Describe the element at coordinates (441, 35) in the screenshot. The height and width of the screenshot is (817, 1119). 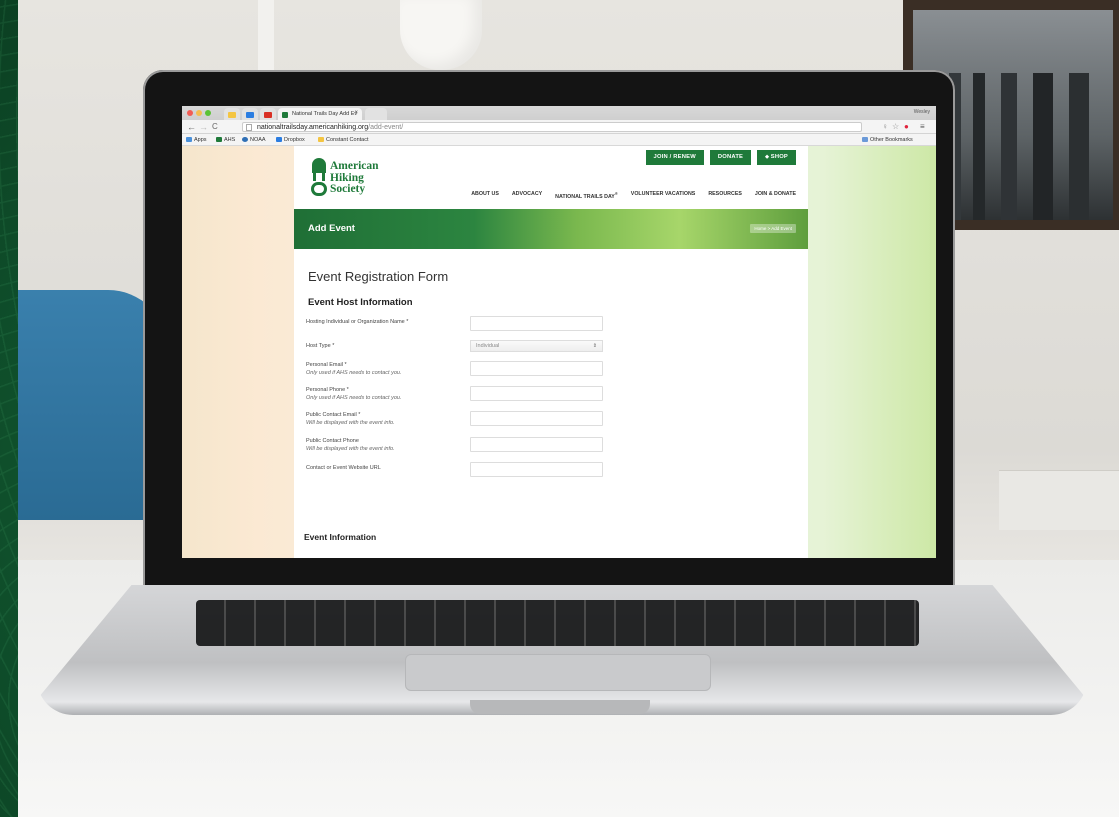
I see `vase` at that location.